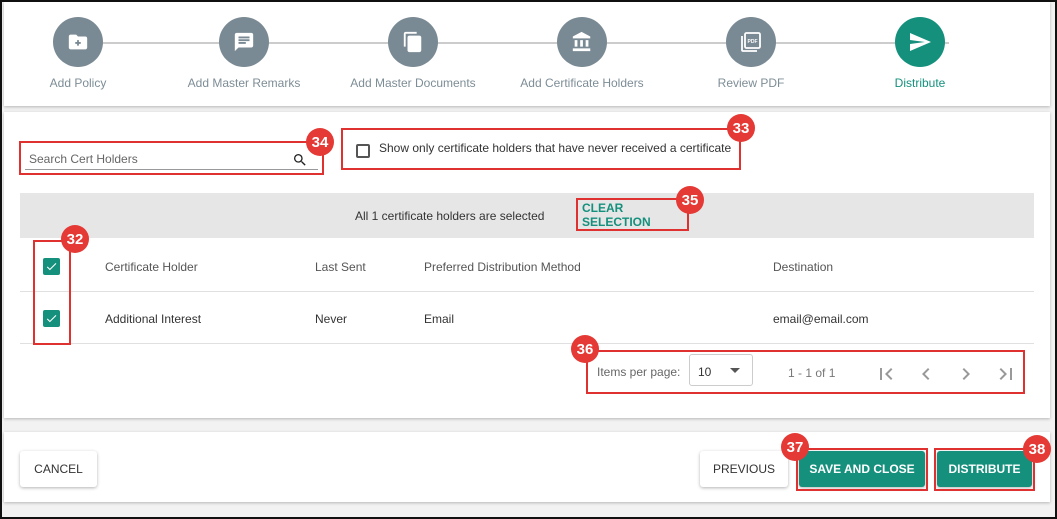  What do you see at coordinates (320, 142) in the screenshot?
I see `annotation-badge-34: 34` at bounding box center [320, 142].